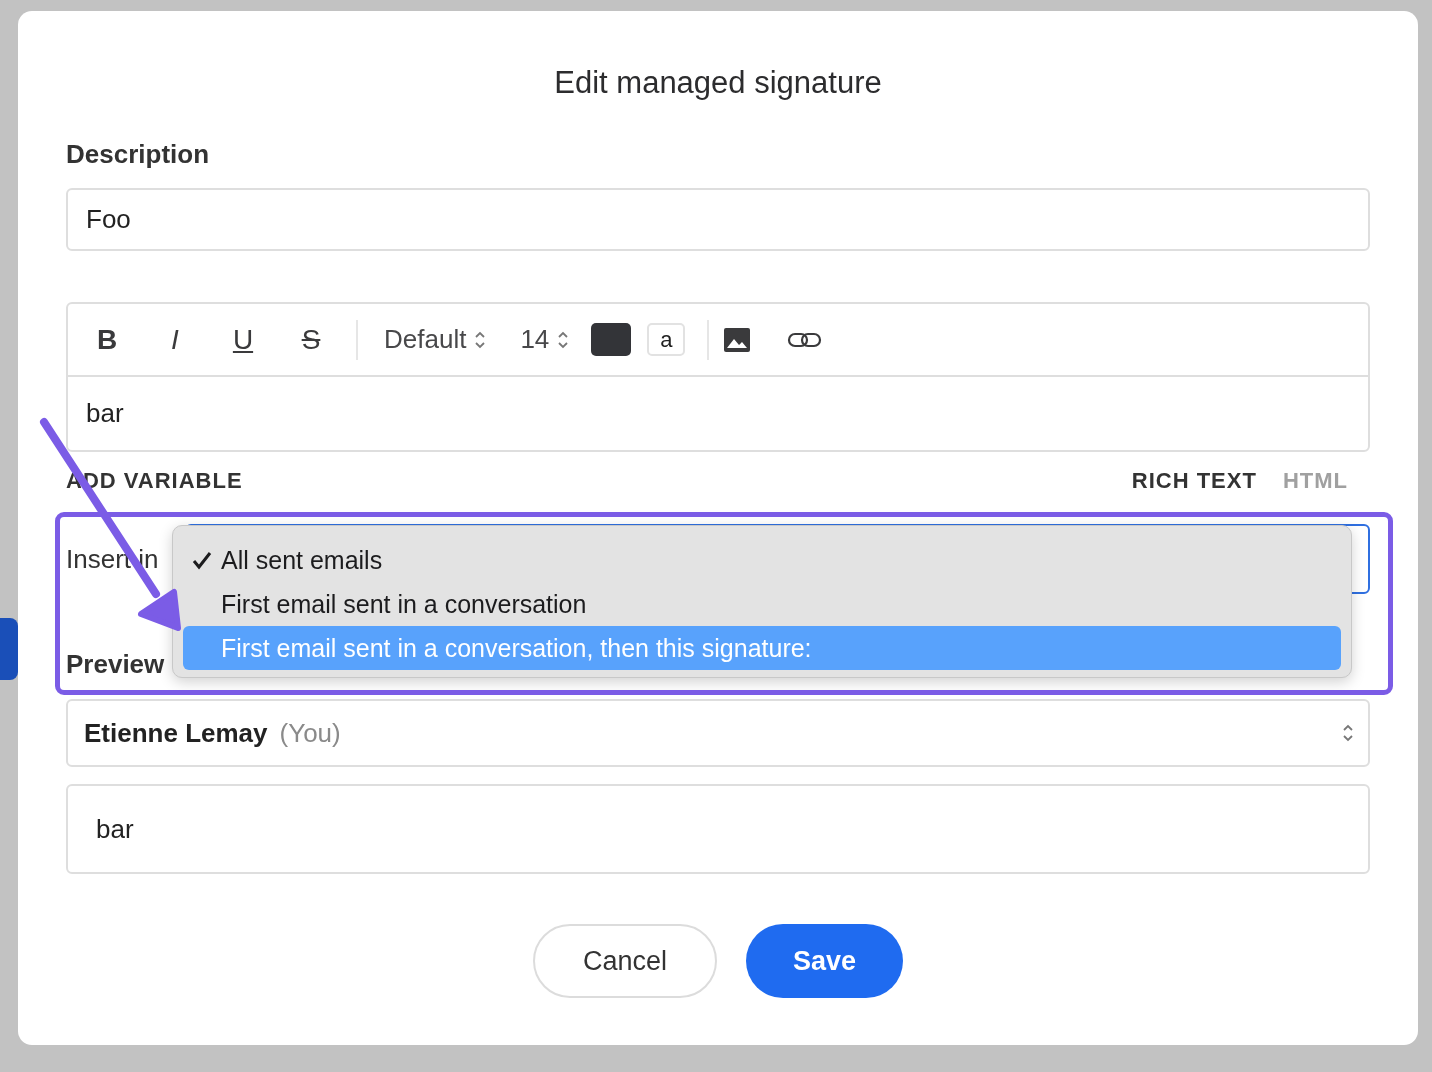  Describe the element at coordinates (718, 413) in the screenshot. I see `editor-body: bar` at that location.